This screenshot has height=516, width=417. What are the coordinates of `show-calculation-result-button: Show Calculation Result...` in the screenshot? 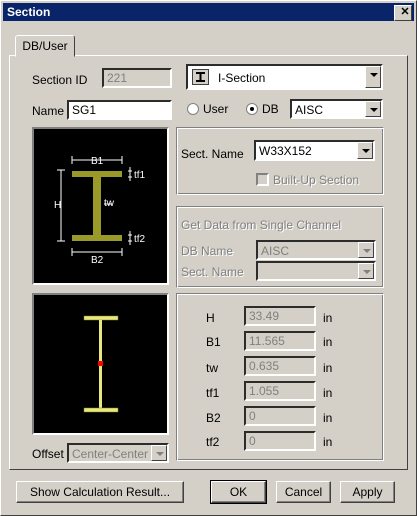 It's located at (100, 492).